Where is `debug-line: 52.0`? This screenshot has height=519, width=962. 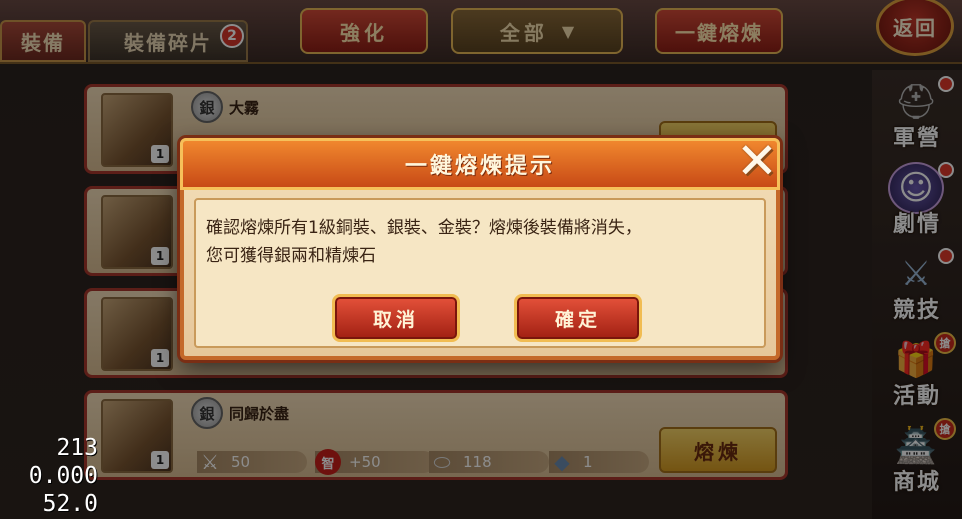
debug-line: 52.0 is located at coordinates (70, 504).